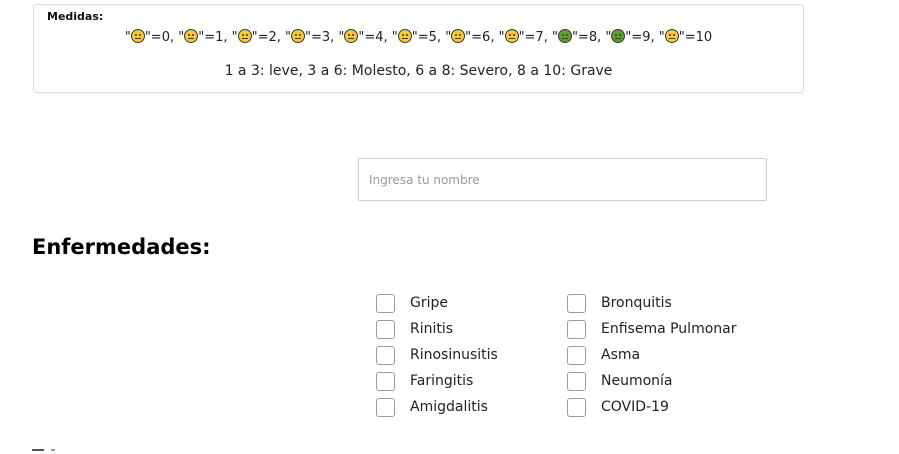 This screenshot has height=454, width=899. I want to click on scale-item: "=6, ", so click(478, 37).